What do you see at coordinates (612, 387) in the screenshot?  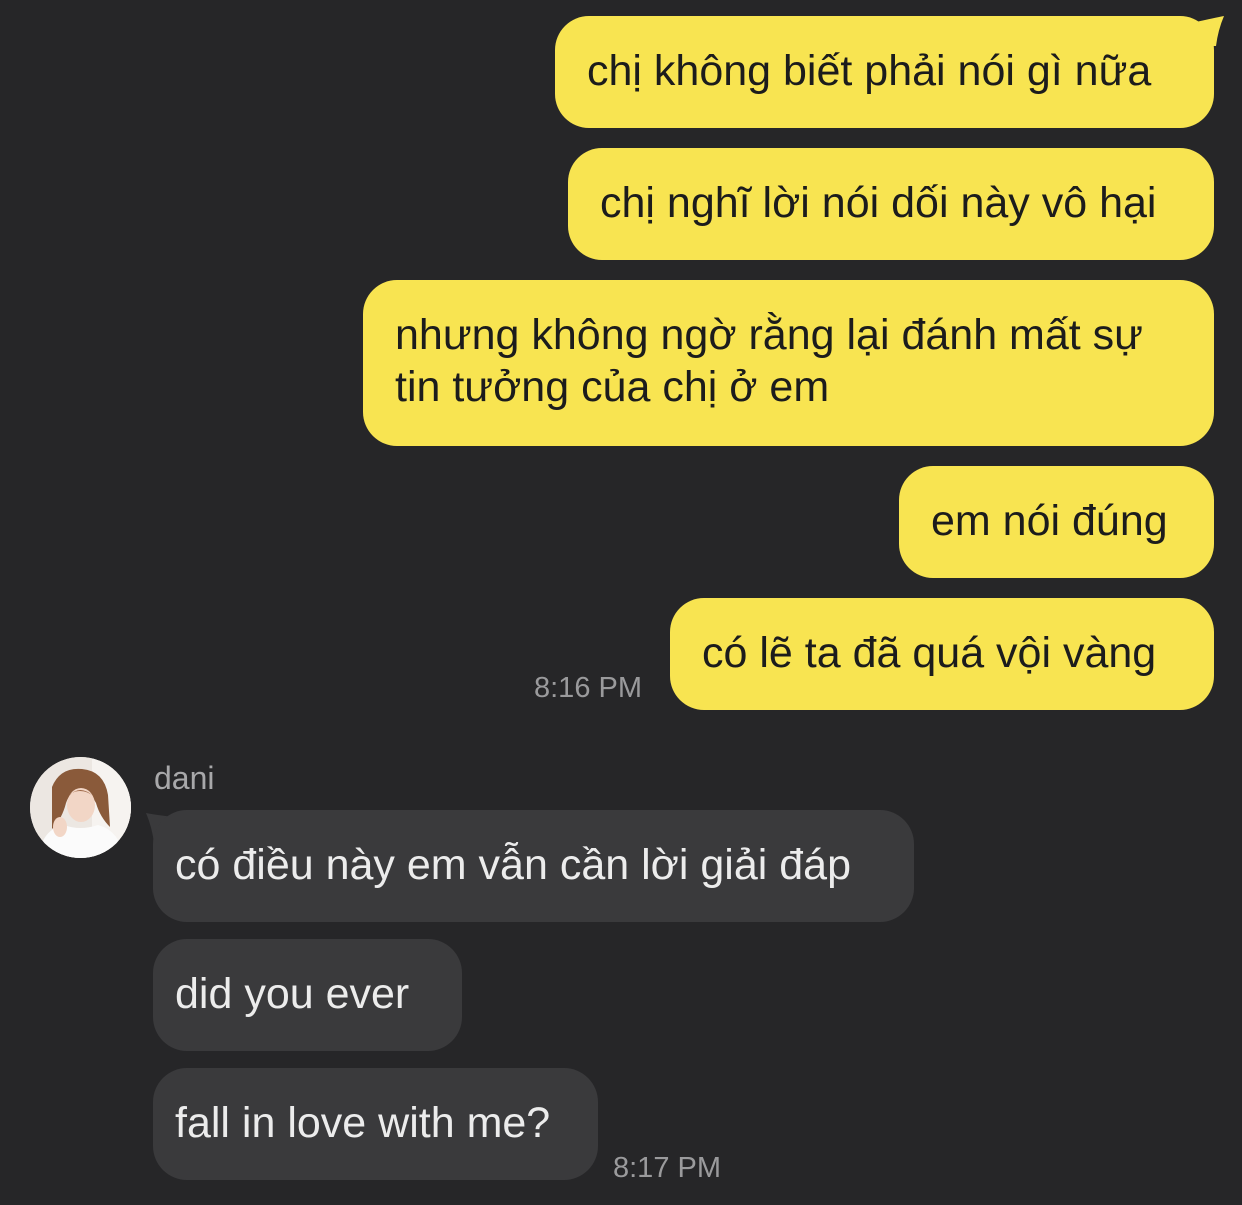 I see `message-text-line: tin tưởng của chị ở em` at bounding box center [612, 387].